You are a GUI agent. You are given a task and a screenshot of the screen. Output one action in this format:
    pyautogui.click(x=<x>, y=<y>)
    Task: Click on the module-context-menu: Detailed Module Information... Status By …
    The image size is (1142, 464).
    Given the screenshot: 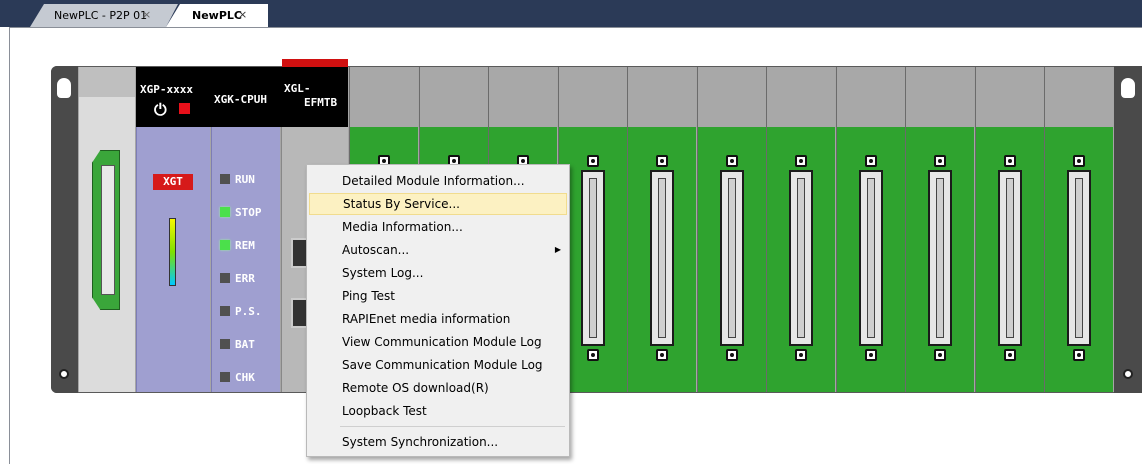 What is the action you would take?
    pyautogui.click(x=438, y=310)
    